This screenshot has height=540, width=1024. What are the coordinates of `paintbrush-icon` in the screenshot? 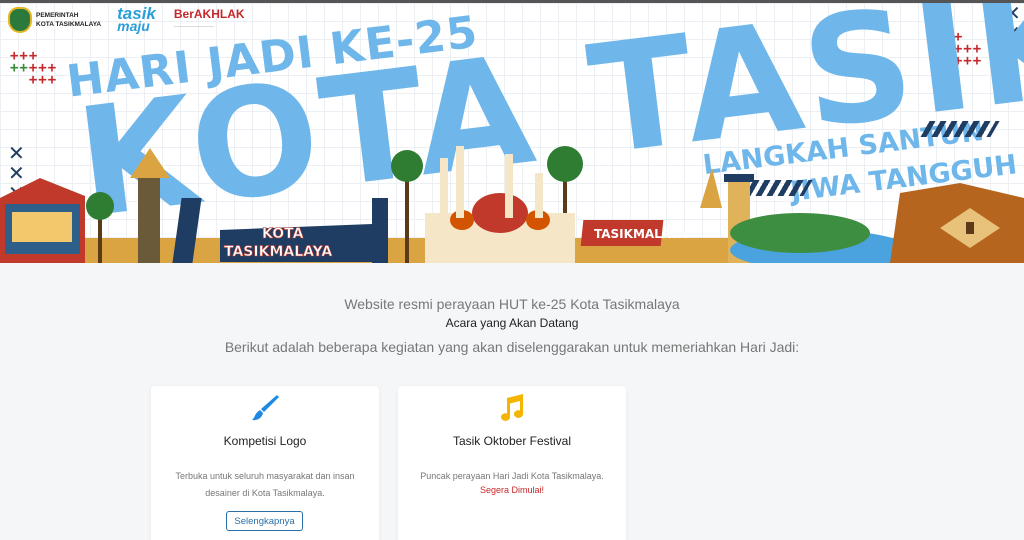 It's located at (265, 408).